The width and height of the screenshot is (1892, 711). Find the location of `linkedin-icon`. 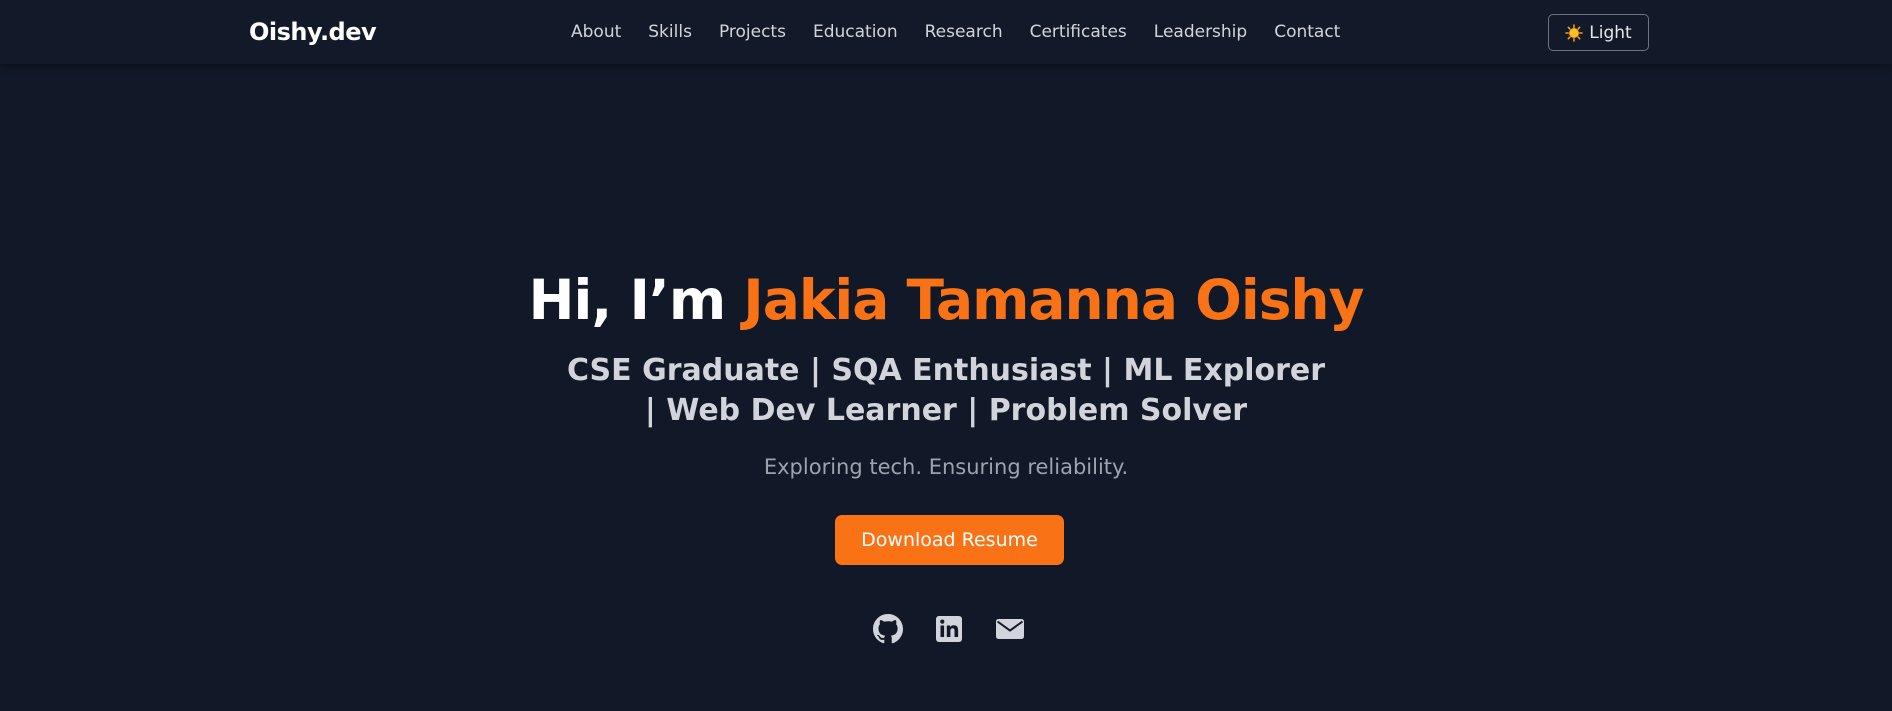

linkedin-icon is located at coordinates (949, 629).